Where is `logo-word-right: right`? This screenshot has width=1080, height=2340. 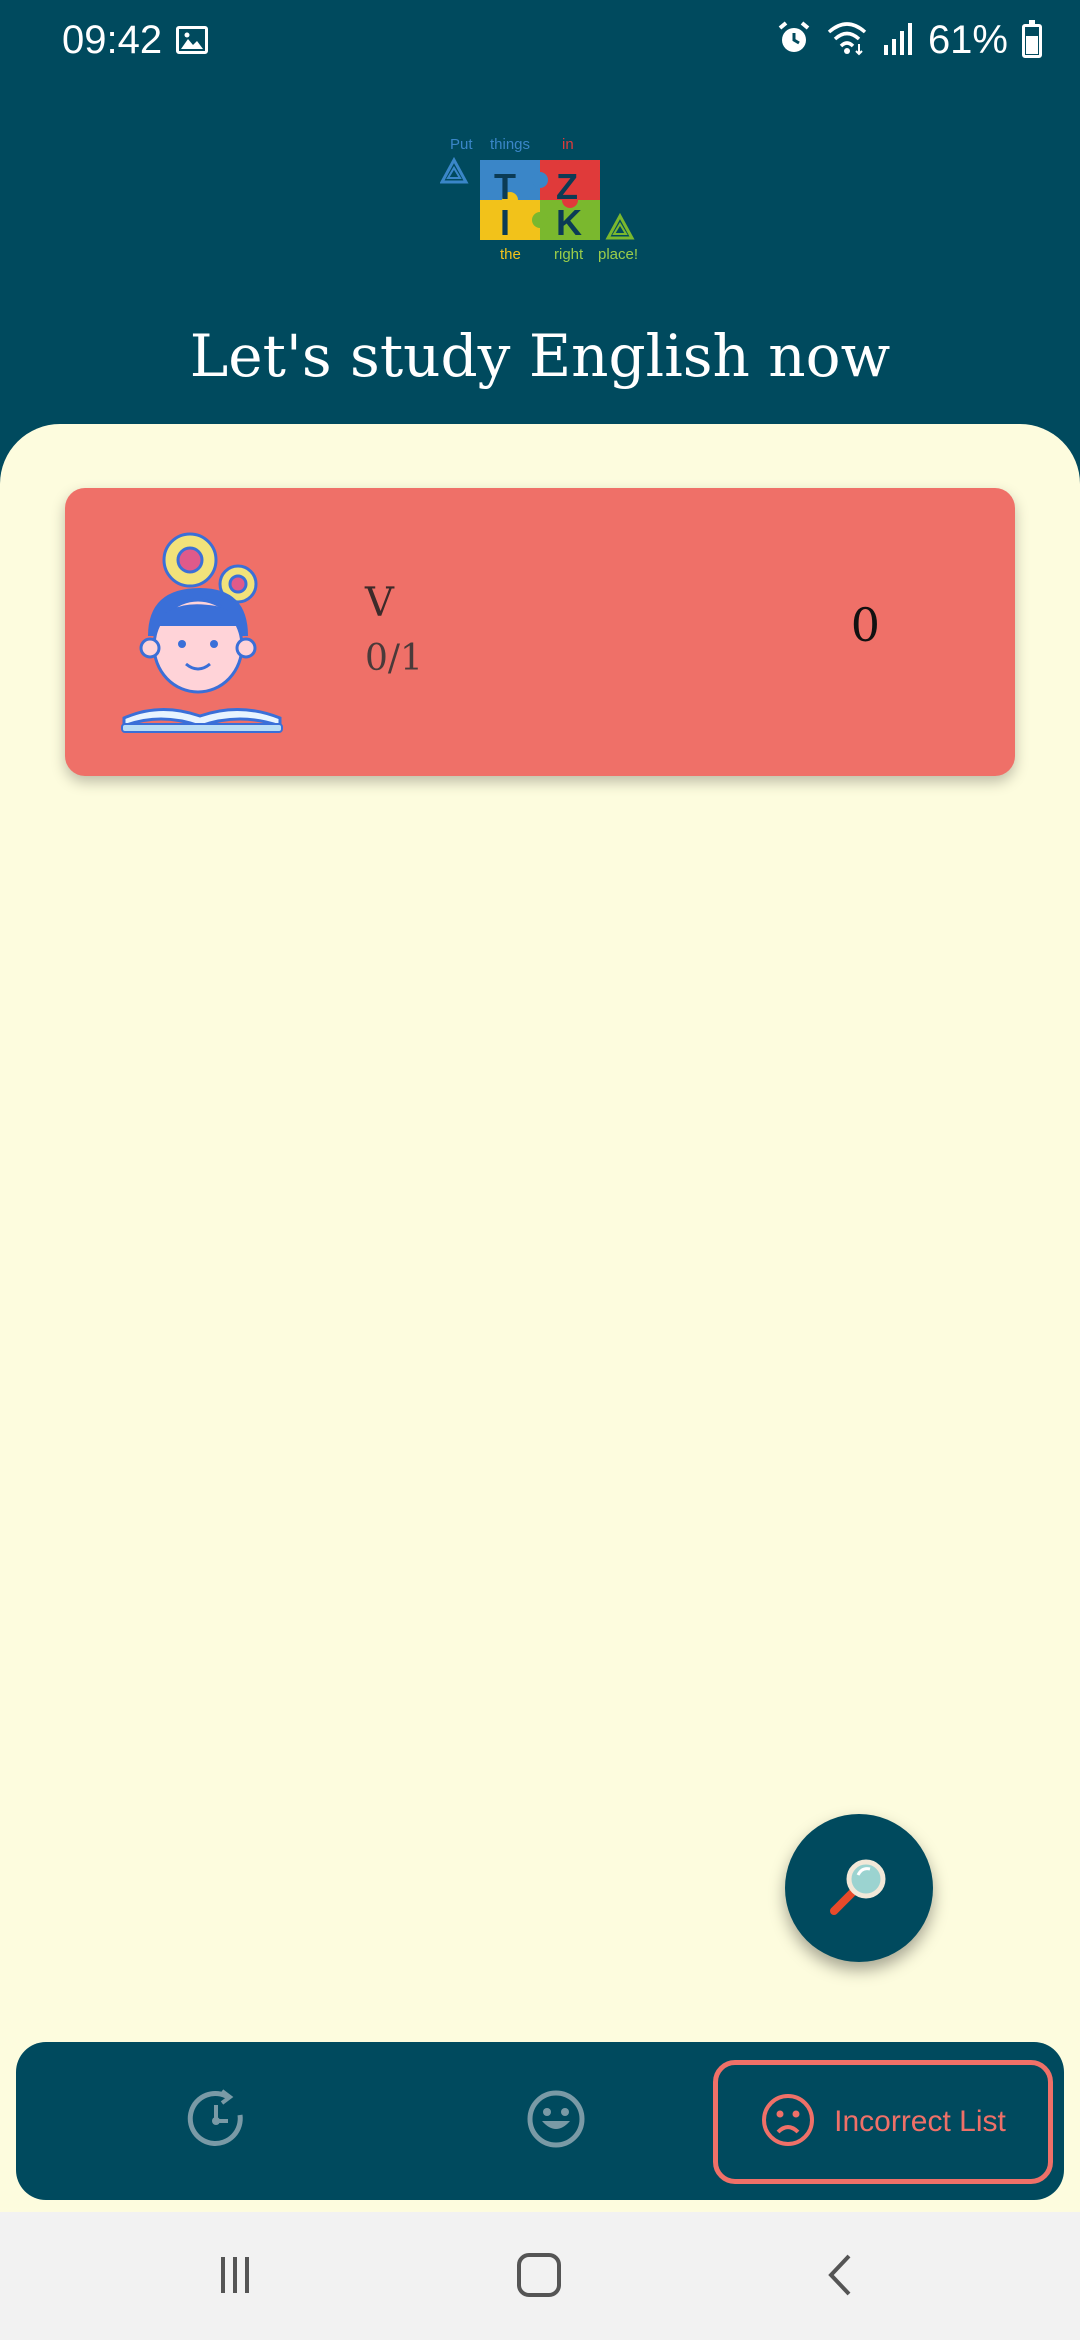
logo-word-right: right is located at coordinates (569, 254).